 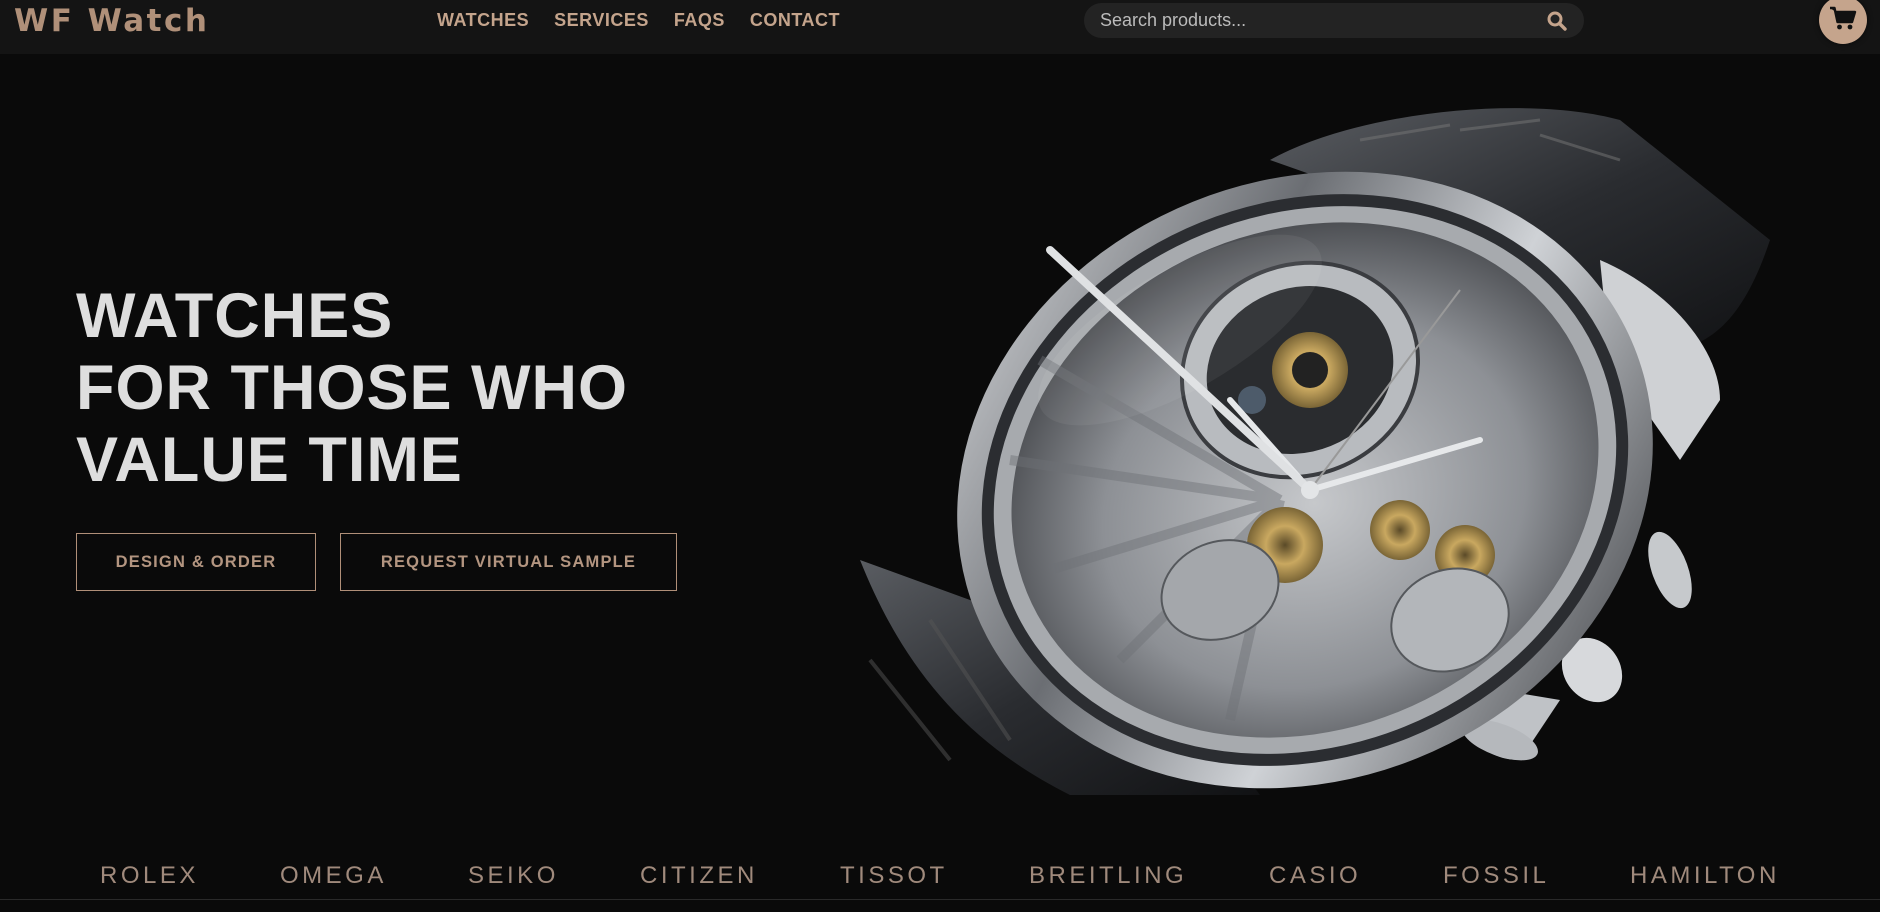 What do you see at coordinates (1557, 21) in the screenshot?
I see `search-icon` at bounding box center [1557, 21].